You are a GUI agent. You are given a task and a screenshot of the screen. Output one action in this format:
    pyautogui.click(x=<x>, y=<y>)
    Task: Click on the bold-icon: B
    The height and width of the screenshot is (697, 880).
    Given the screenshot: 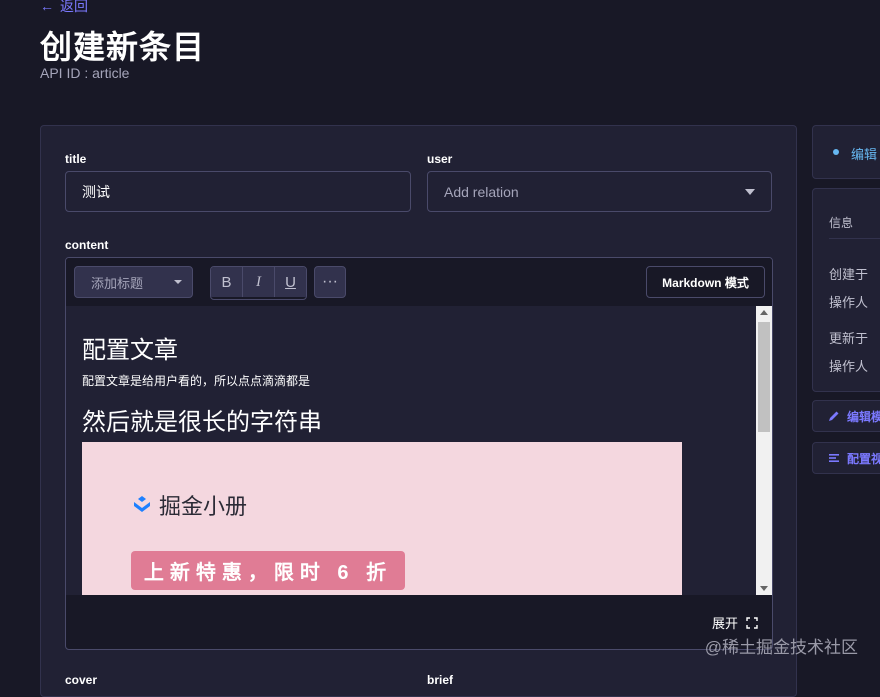 What is the action you would take?
    pyautogui.click(x=226, y=282)
    